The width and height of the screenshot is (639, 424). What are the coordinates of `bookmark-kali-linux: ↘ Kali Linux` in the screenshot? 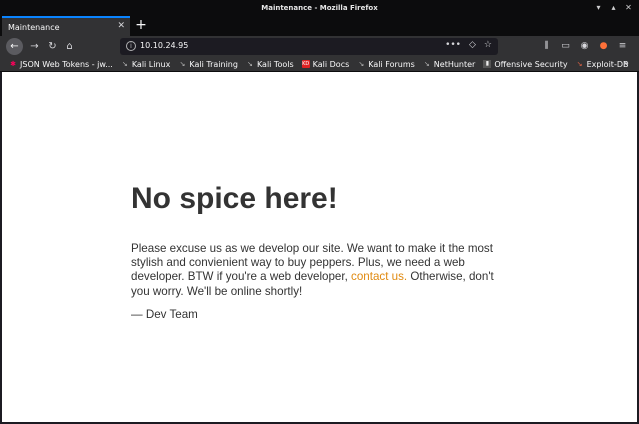 It's located at (146, 64).